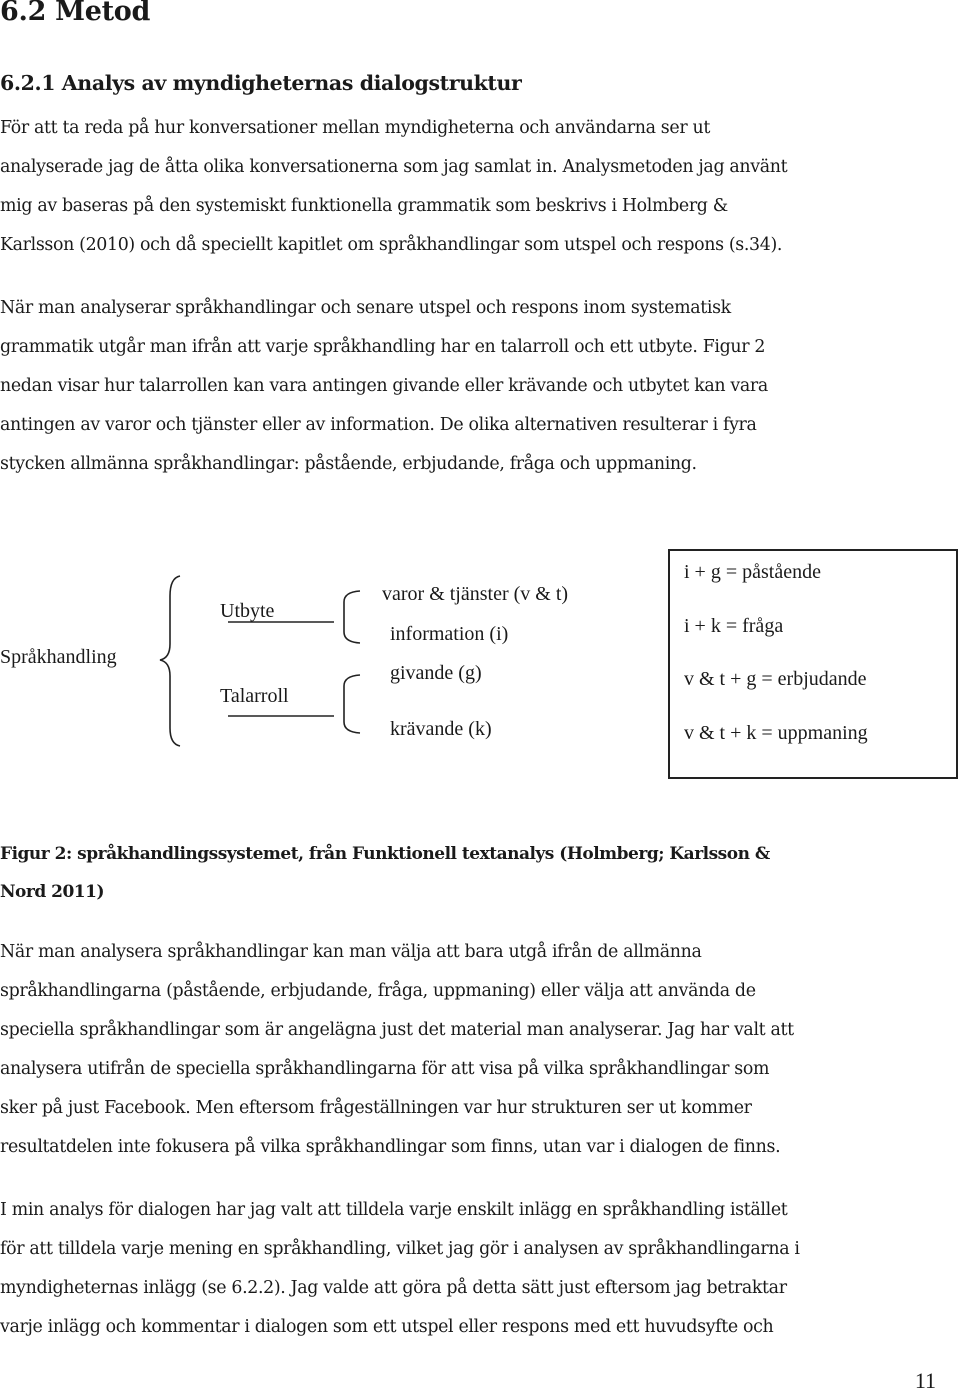 The height and width of the screenshot is (1395, 960). I want to click on result-item: v & t + k = uppmaning, so click(776, 733).